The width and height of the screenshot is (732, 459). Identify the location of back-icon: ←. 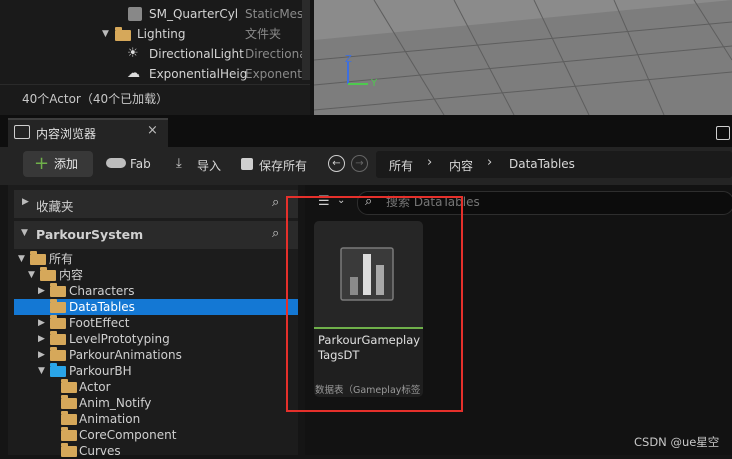
(336, 163).